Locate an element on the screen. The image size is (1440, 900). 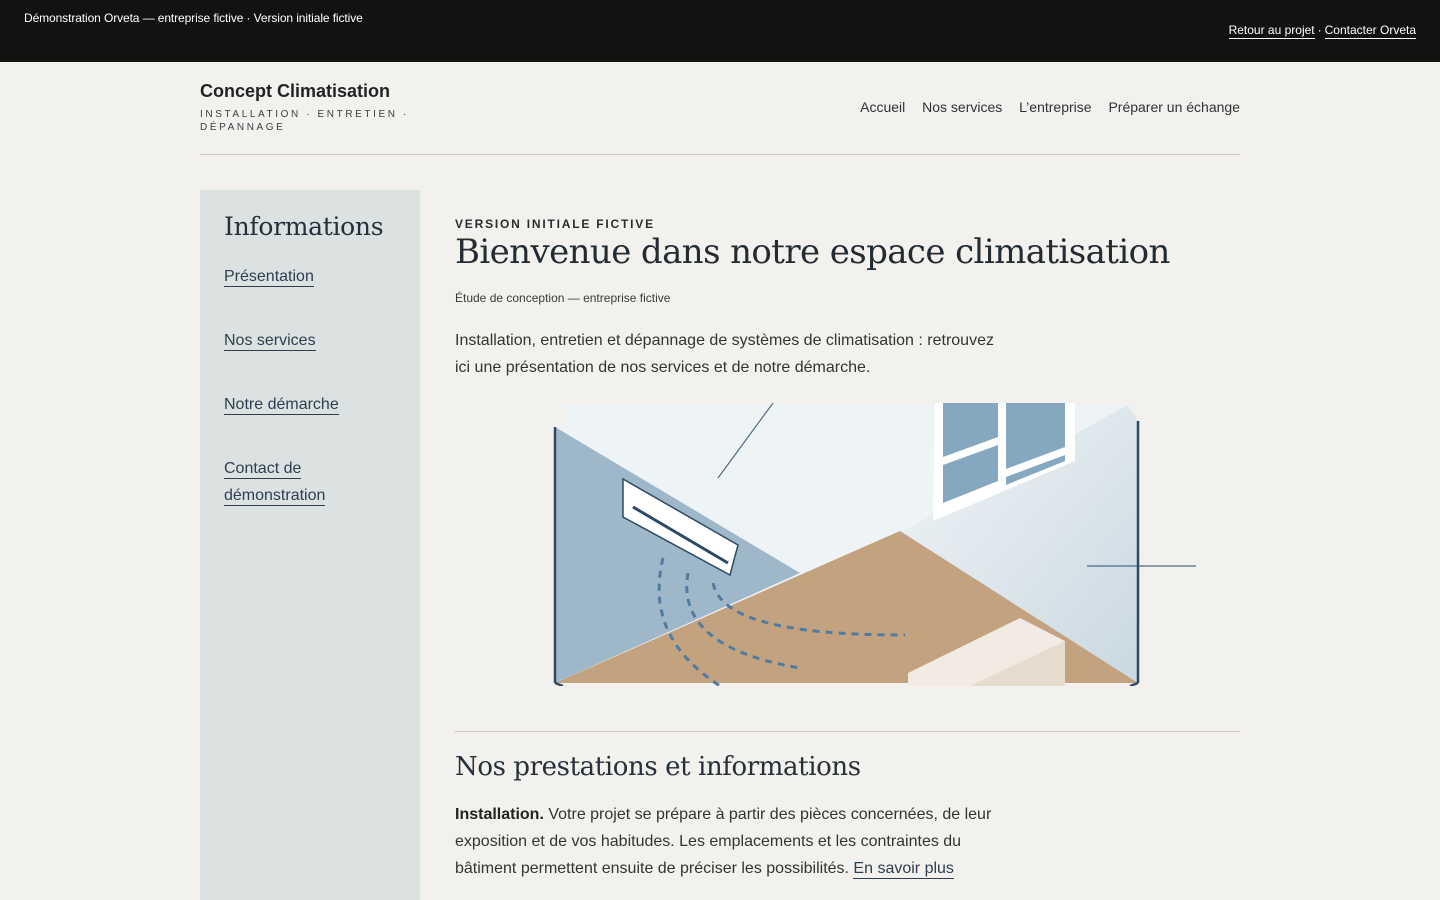
nav-entreprise: L’entreprise is located at coordinates (1055, 107).